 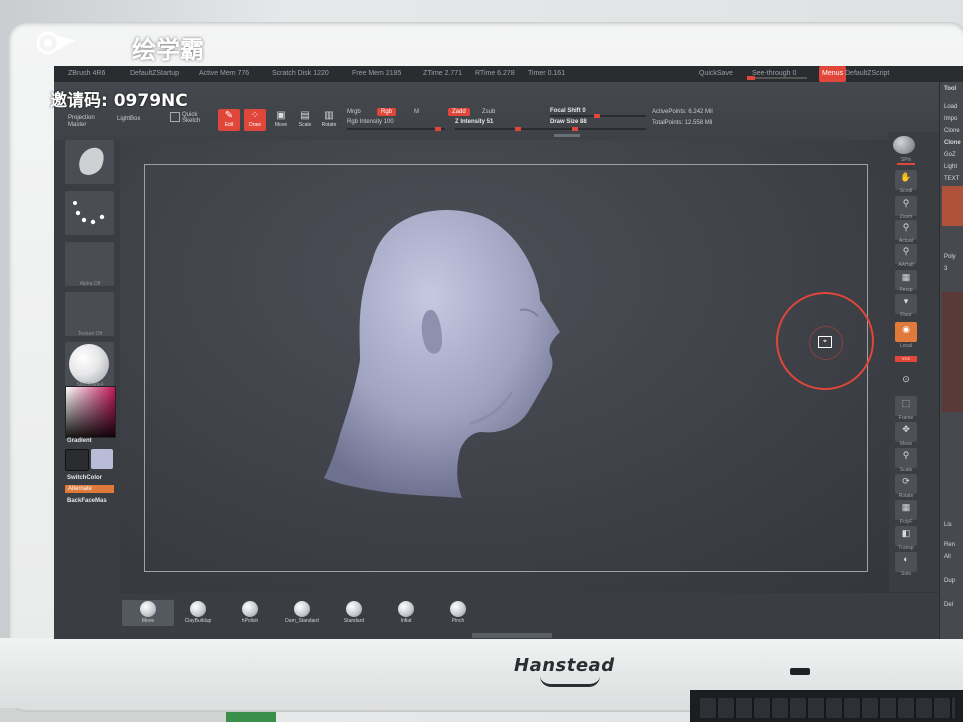 I want to click on shelf-scroll-handle, so click(x=512, y=635).